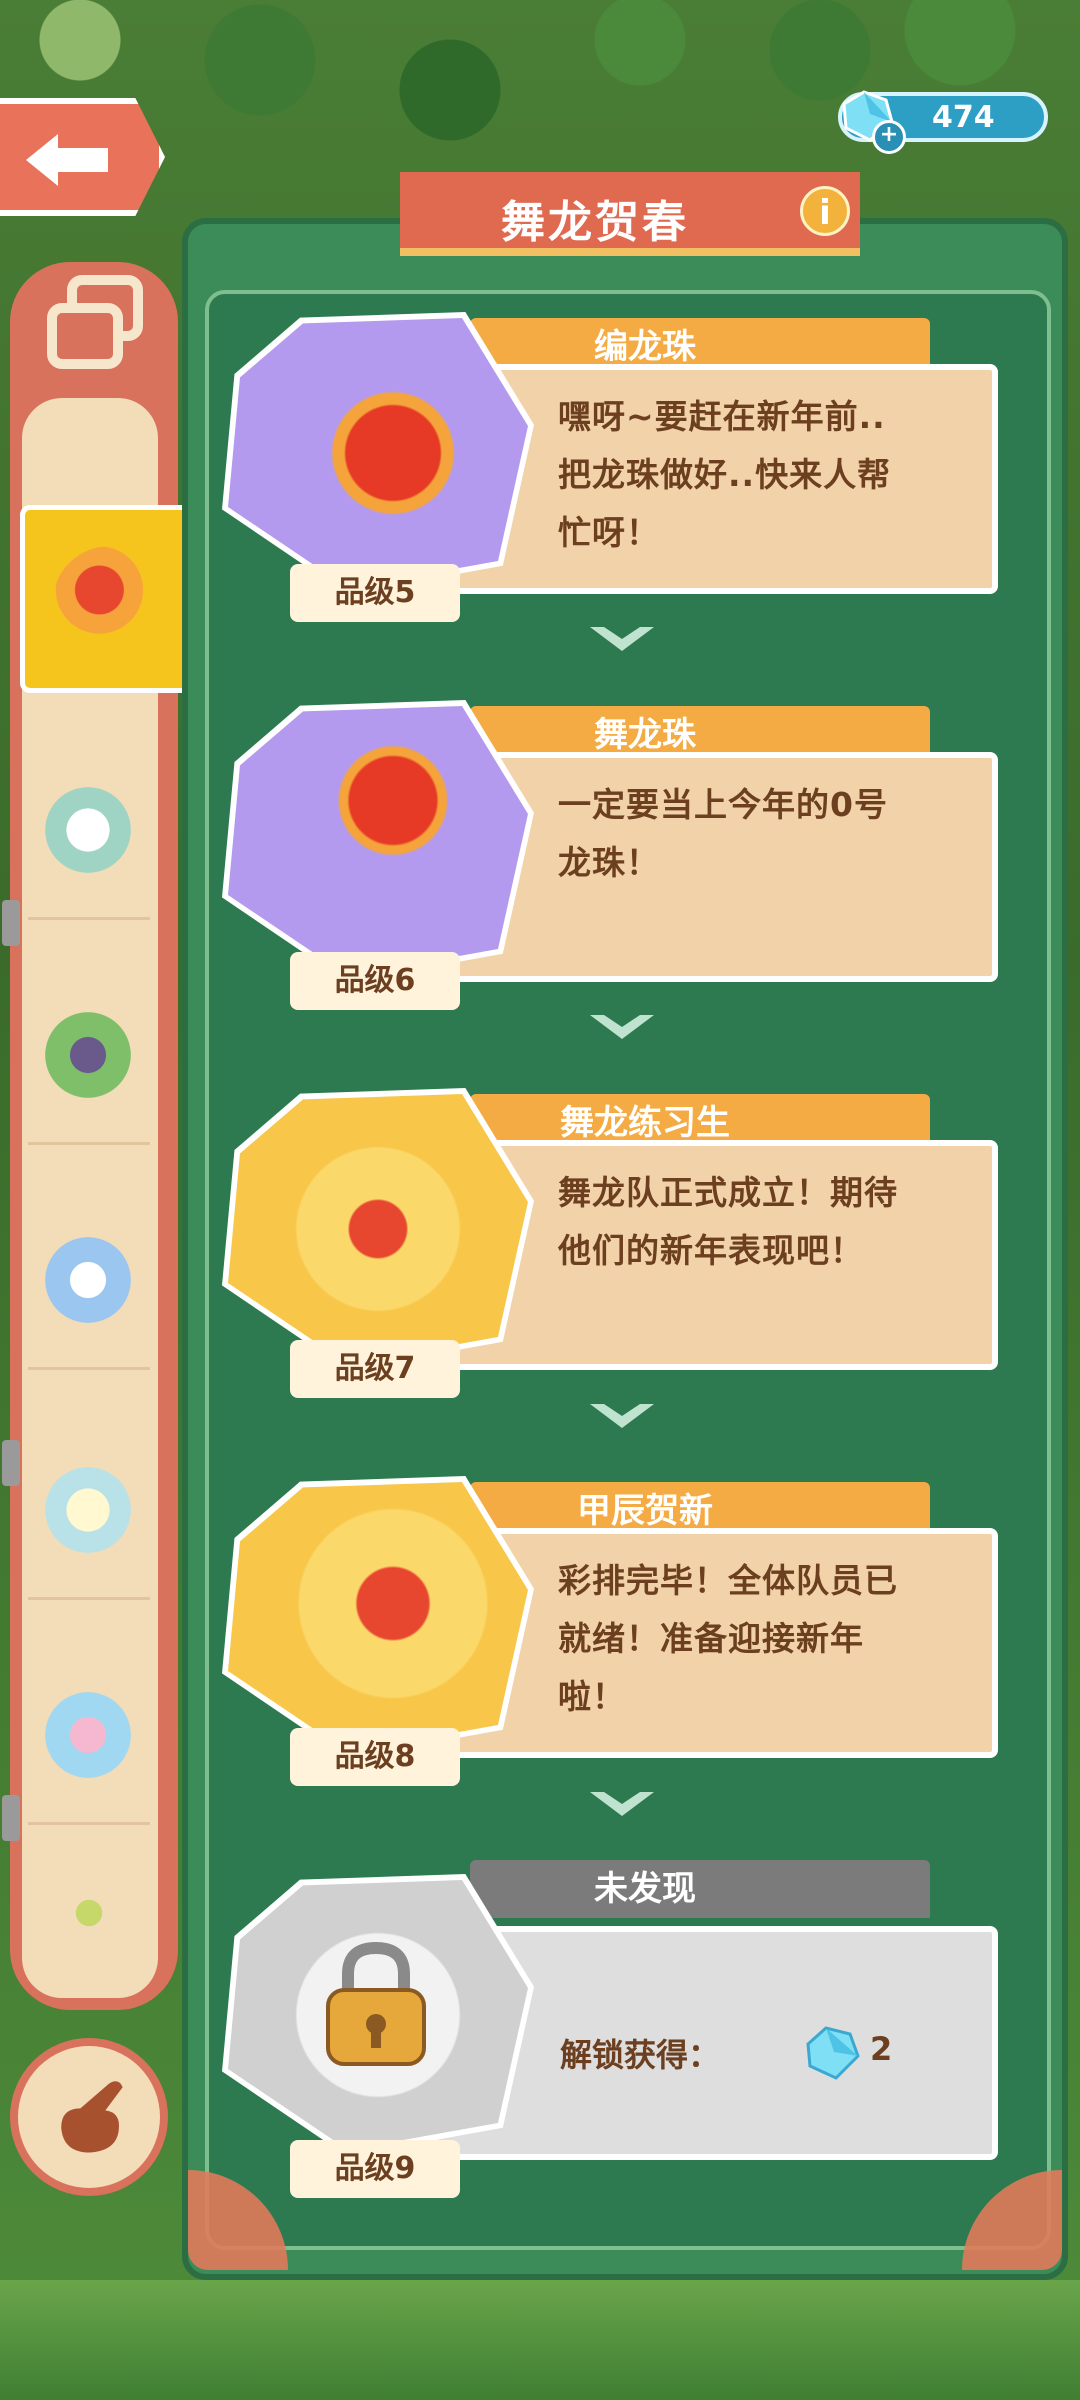 The image size is (1080, 2400). I want to click on sidebar-item-bird, so click(89, 1280).